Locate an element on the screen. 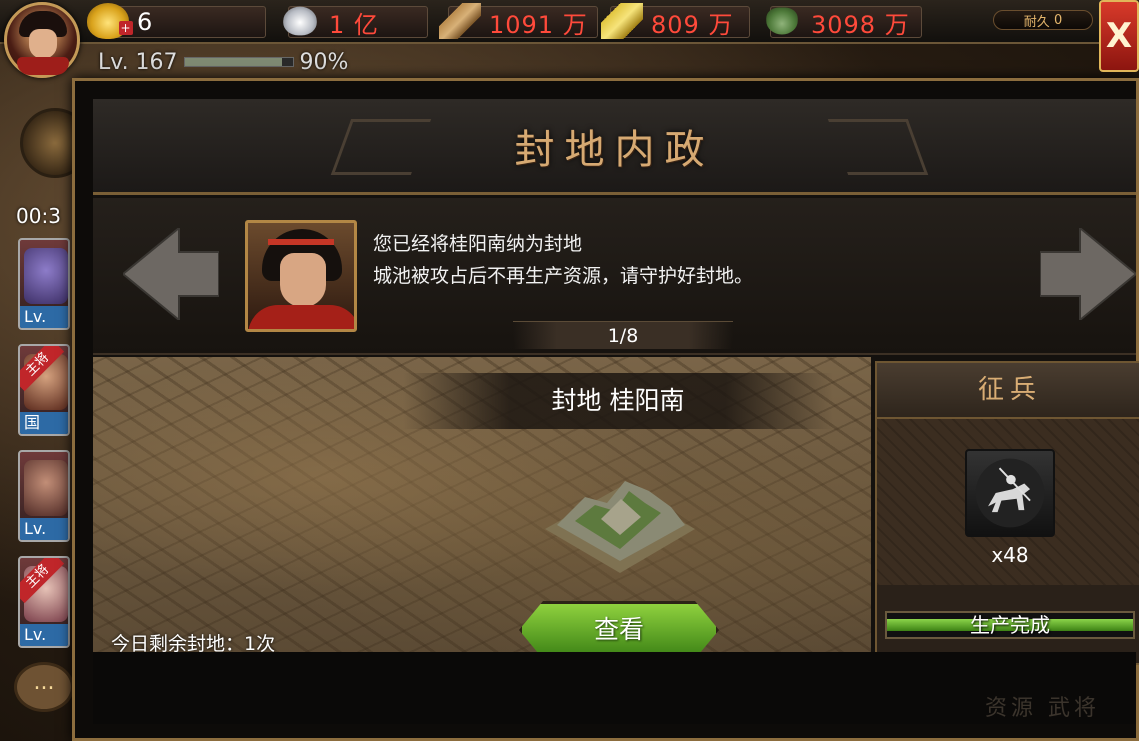 Image resolution: width=1139 pixels, height=741 pixels. message-line-2: 城池被攻占后不再生产资源，请守护好封地。 is located at coordinates (563, 276).